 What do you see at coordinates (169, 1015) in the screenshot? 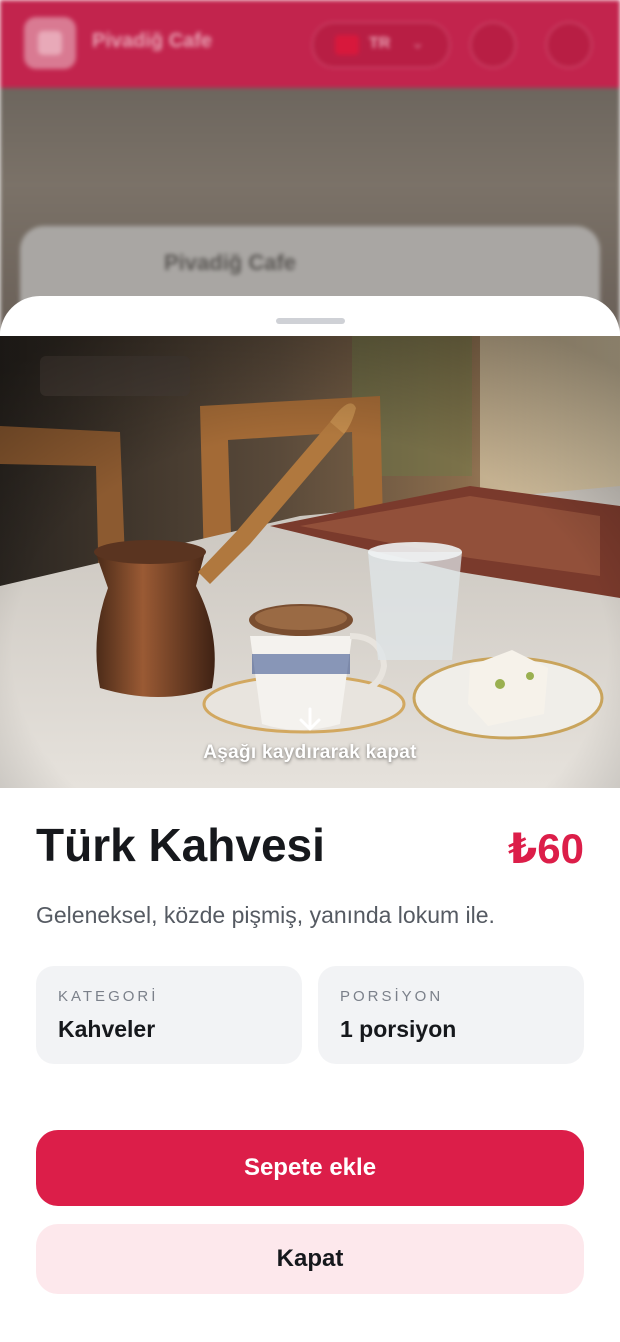
I see `category-card: KATEGORİ Kahveler` at bounding box center [169, 1015].